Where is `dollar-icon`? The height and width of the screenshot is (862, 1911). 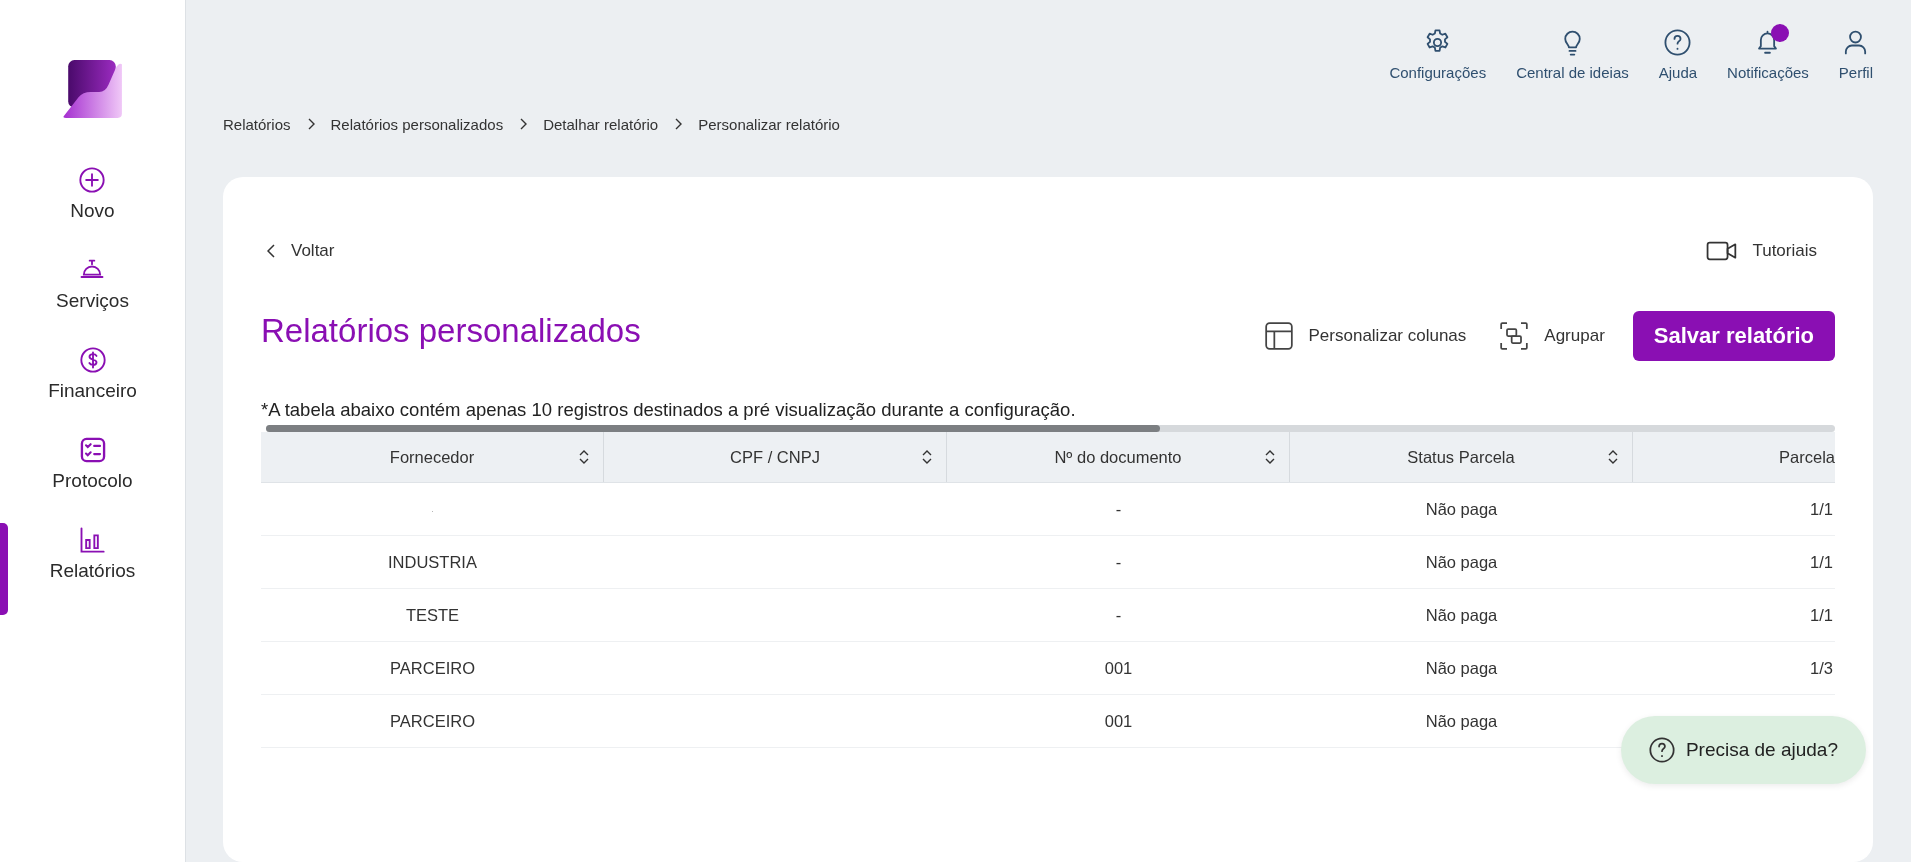 dollar-icon is located at coordinates (92, 360).